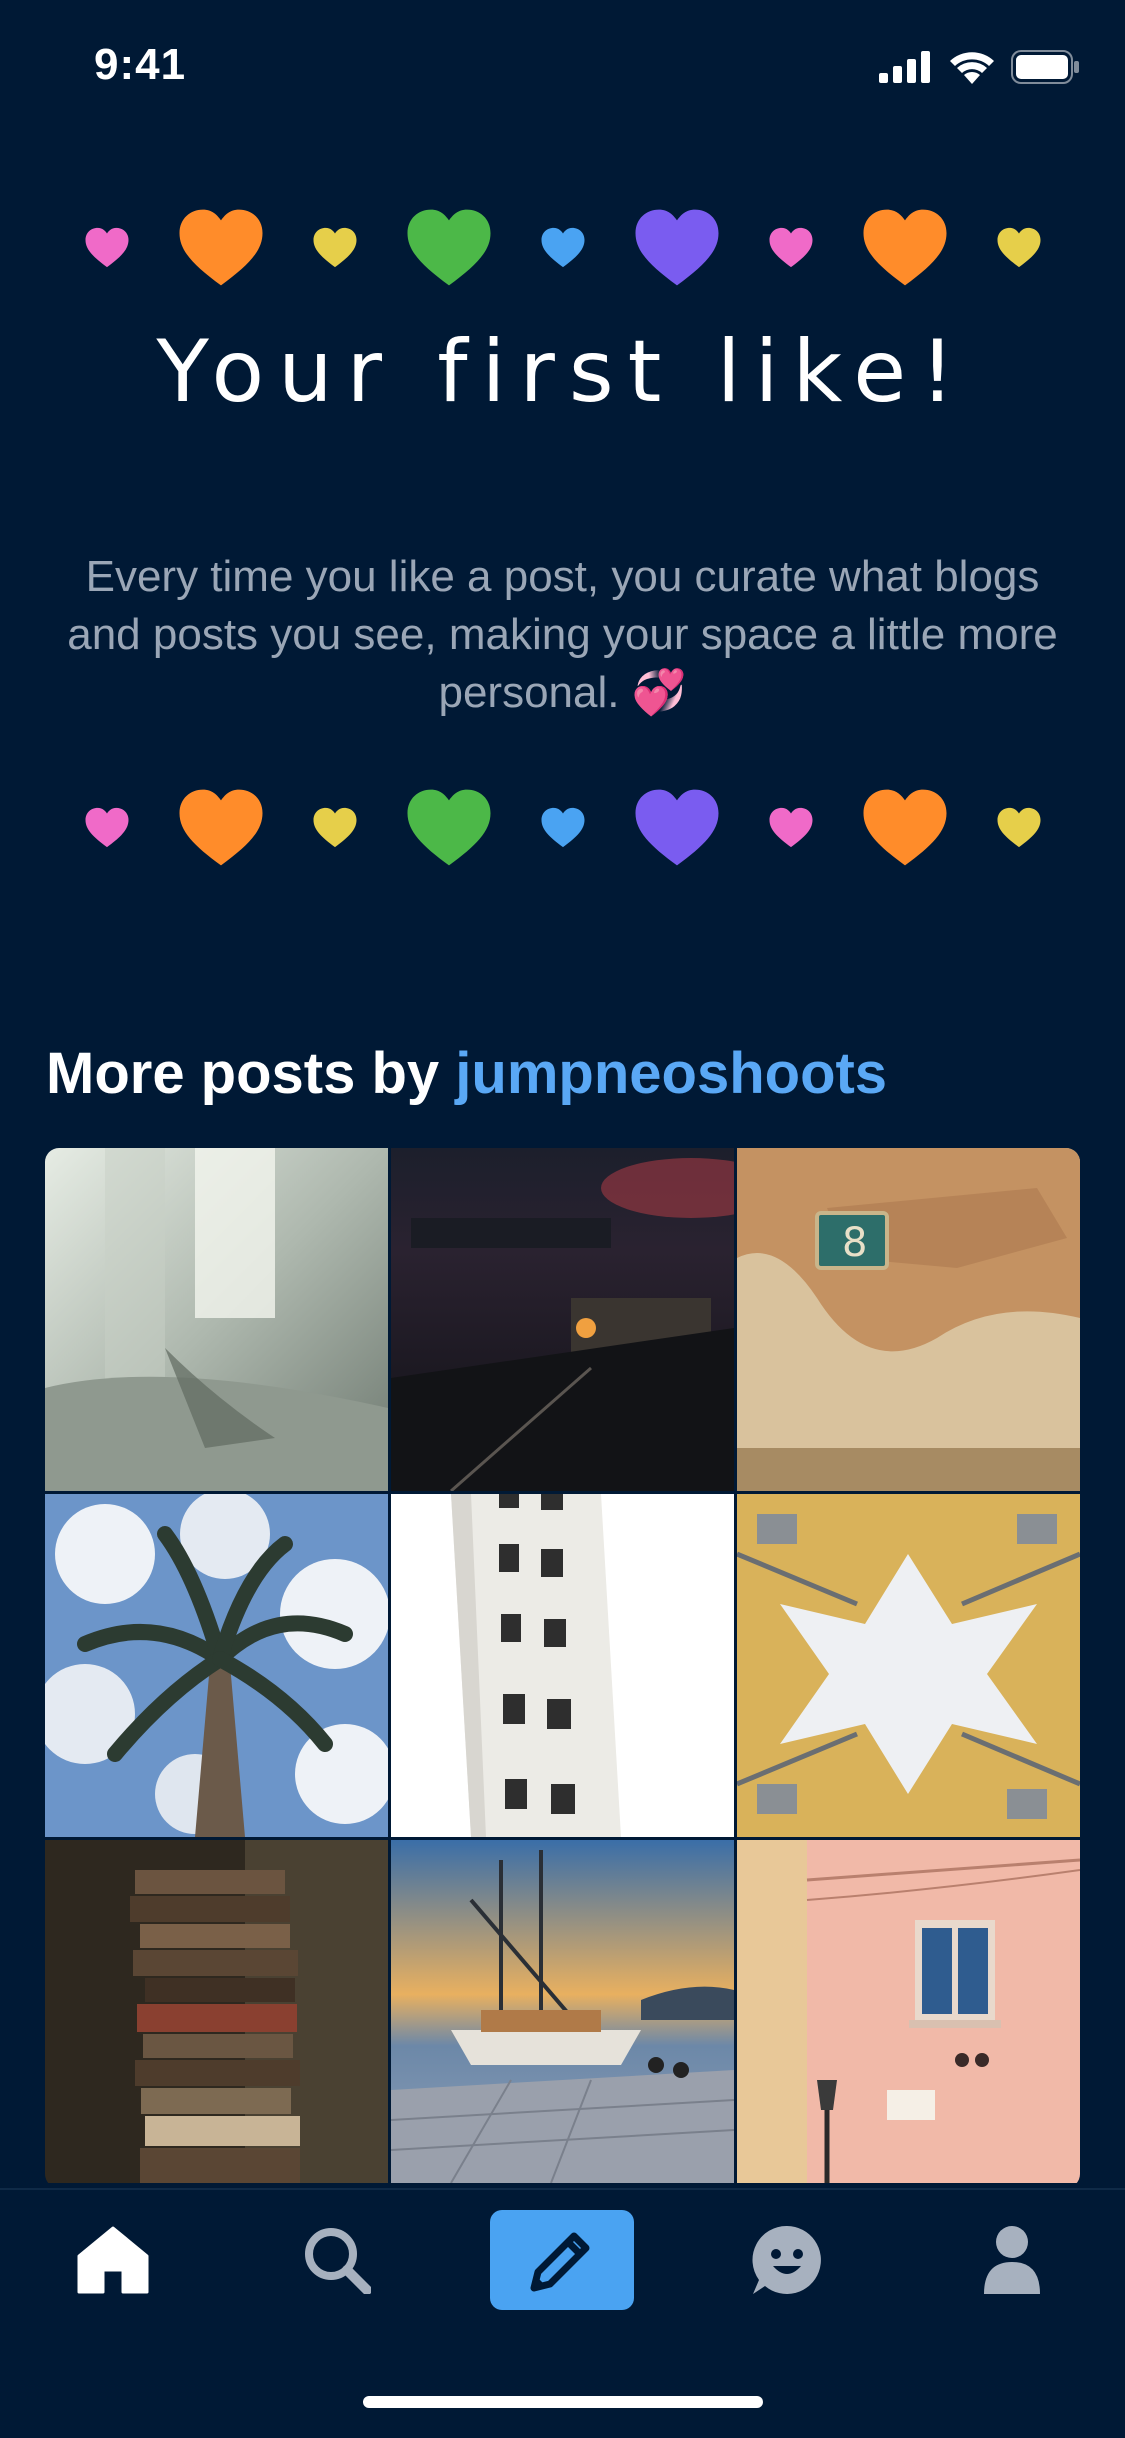  I want to click on home-indicator, so click(563, 2402).